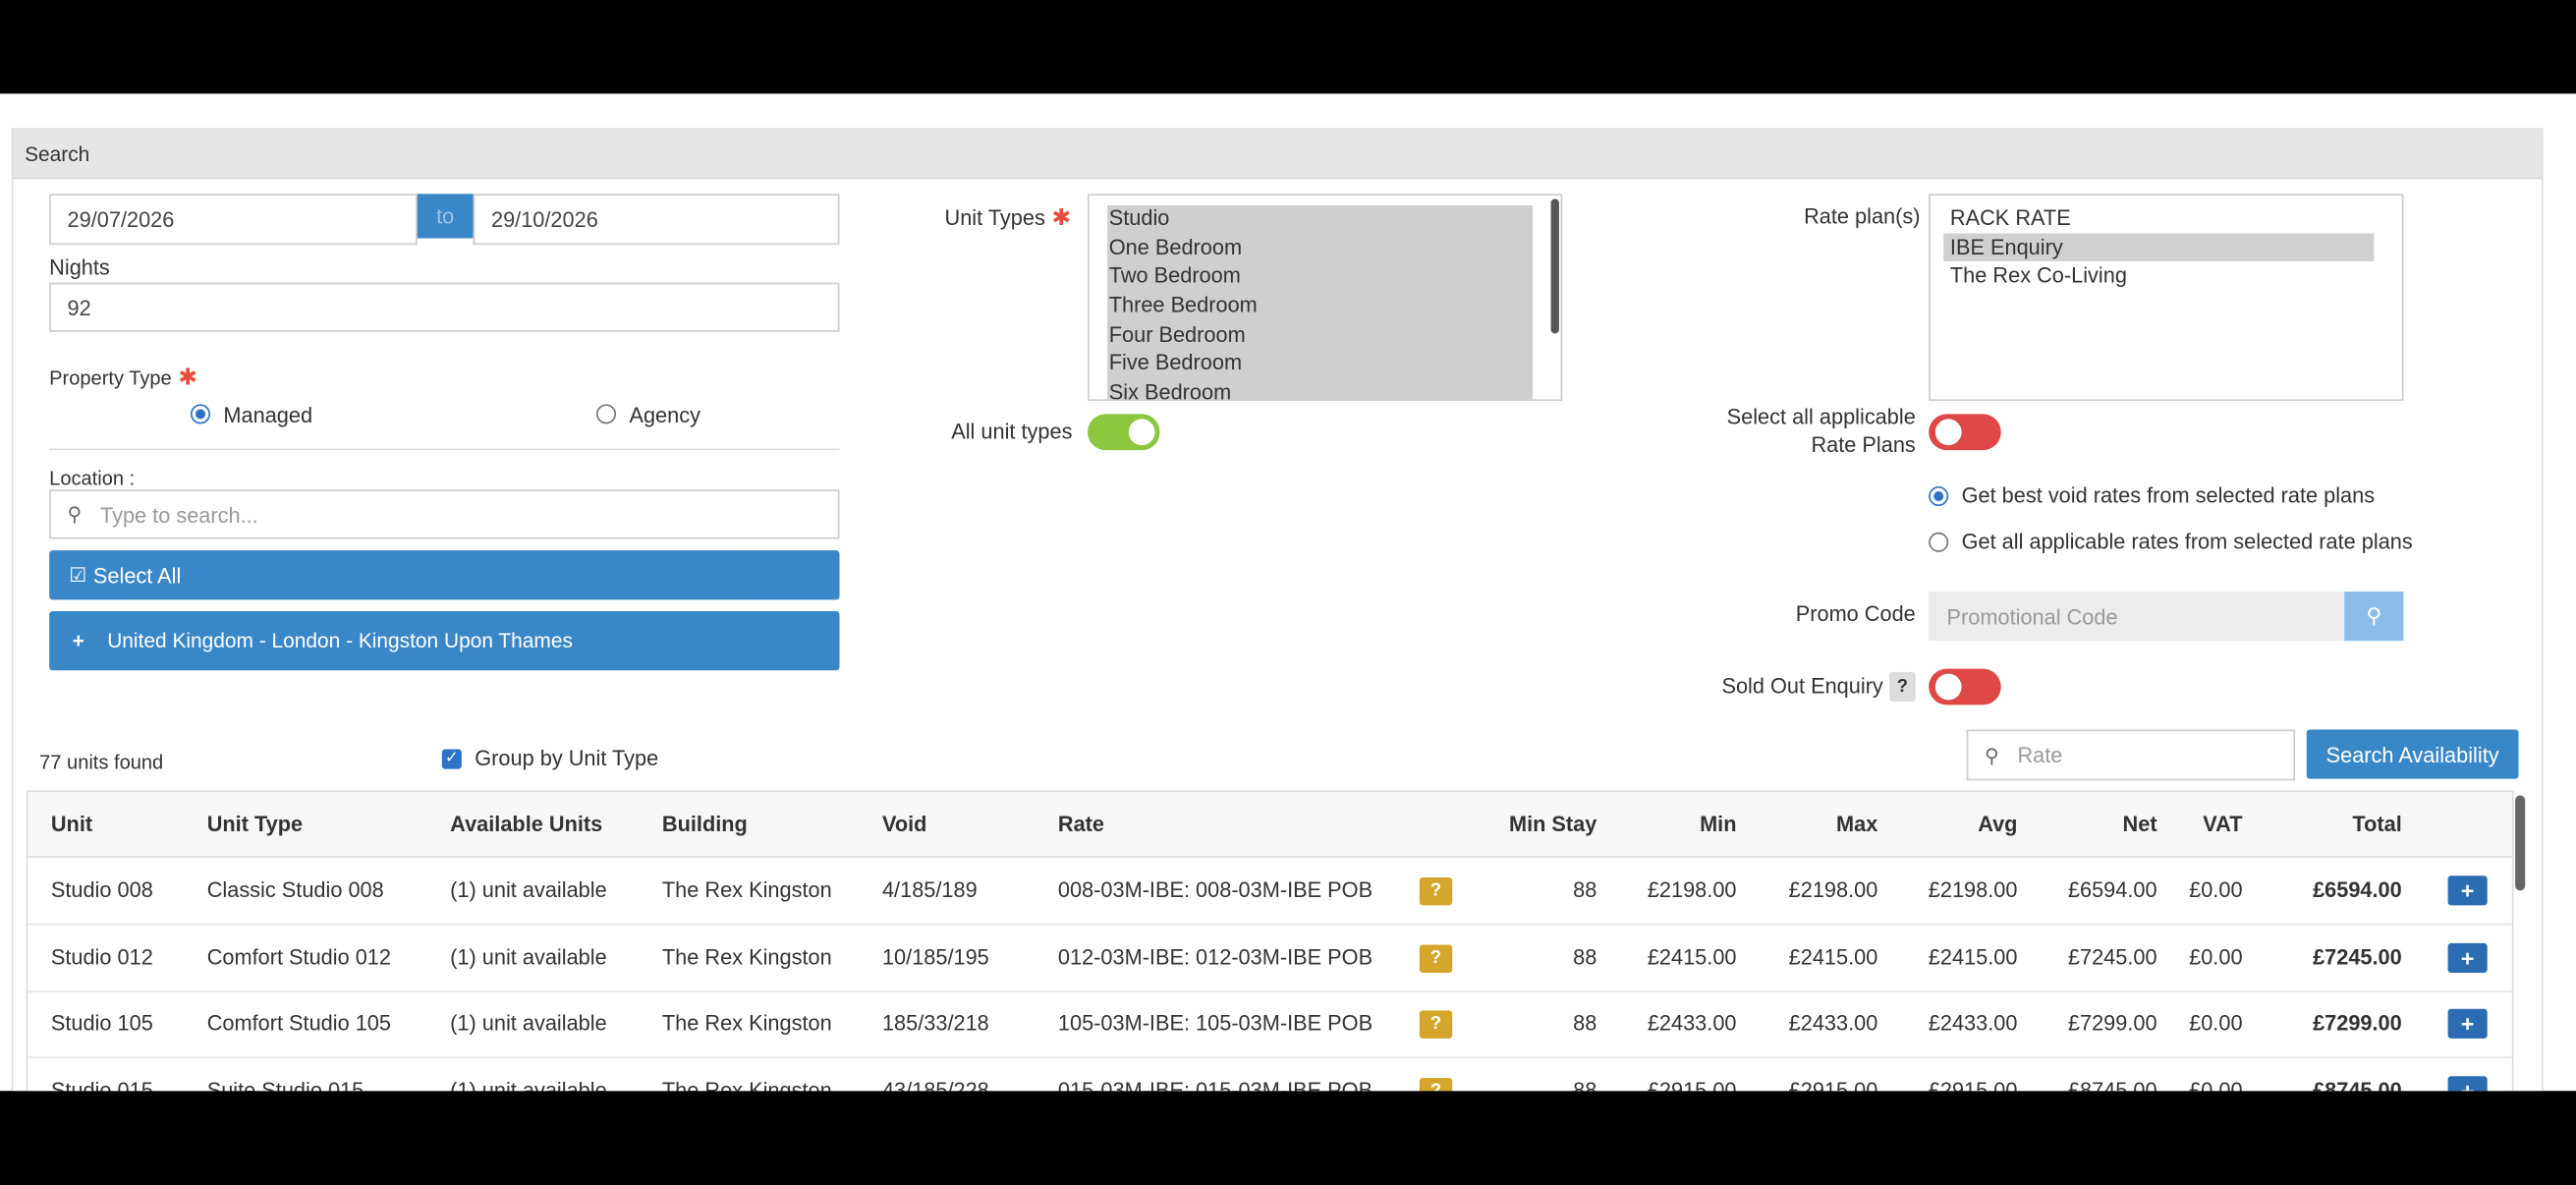 This screenshot has height=1185, width=2576. Describe the element at coordinates (200, 414) in the screenshot. I see `managed-radio` at that location.